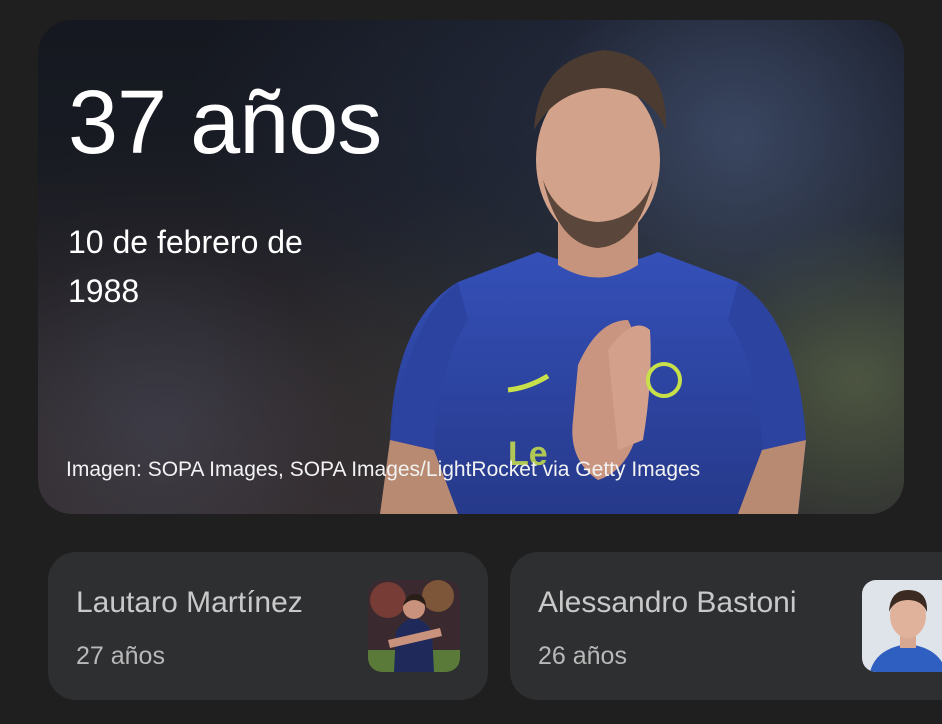  Describe the element at coordinates (185, 266) in the screenshot. I see `birth-date: 10 de febrero de 1988` at that location.